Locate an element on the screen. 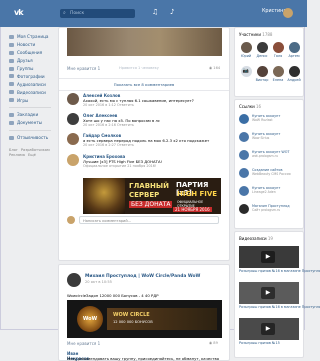  video-caption: Розыгрыш призов №15 is located at coordinates (269, 343).